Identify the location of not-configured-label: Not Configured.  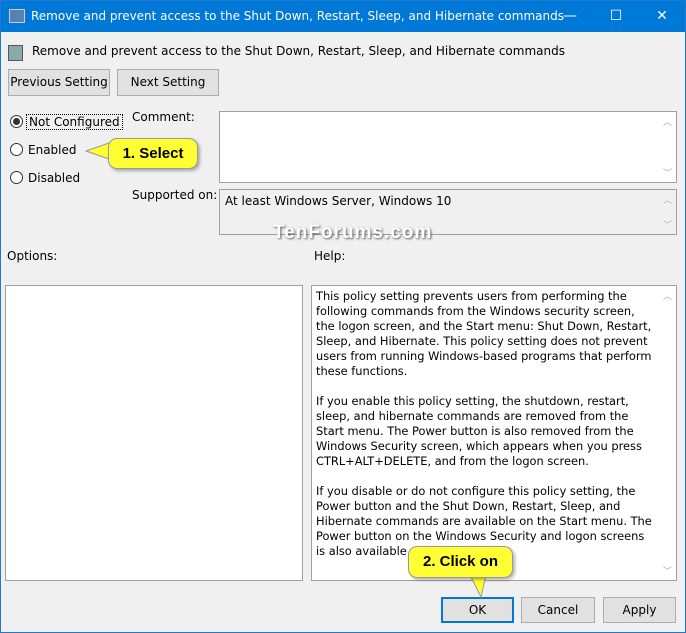
(74, 122).